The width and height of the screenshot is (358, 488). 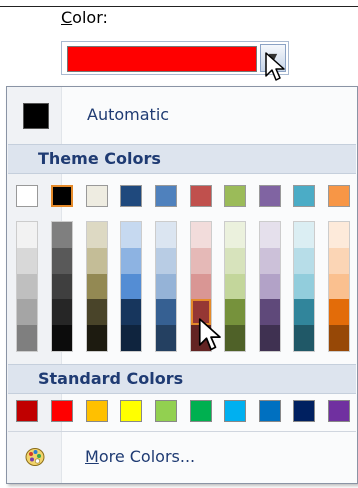 I want to click on separator, so click(x=182, y=431).